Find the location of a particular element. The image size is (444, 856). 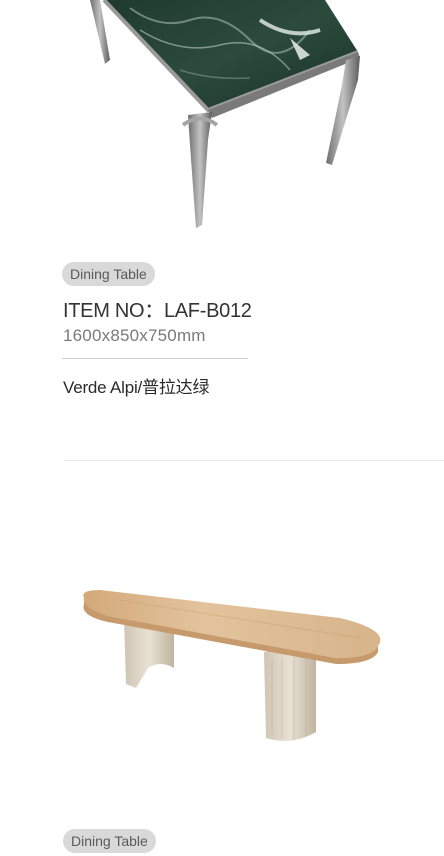

item-number: ITEM NO：LAF-B012 is located at coordinates (157, 308).